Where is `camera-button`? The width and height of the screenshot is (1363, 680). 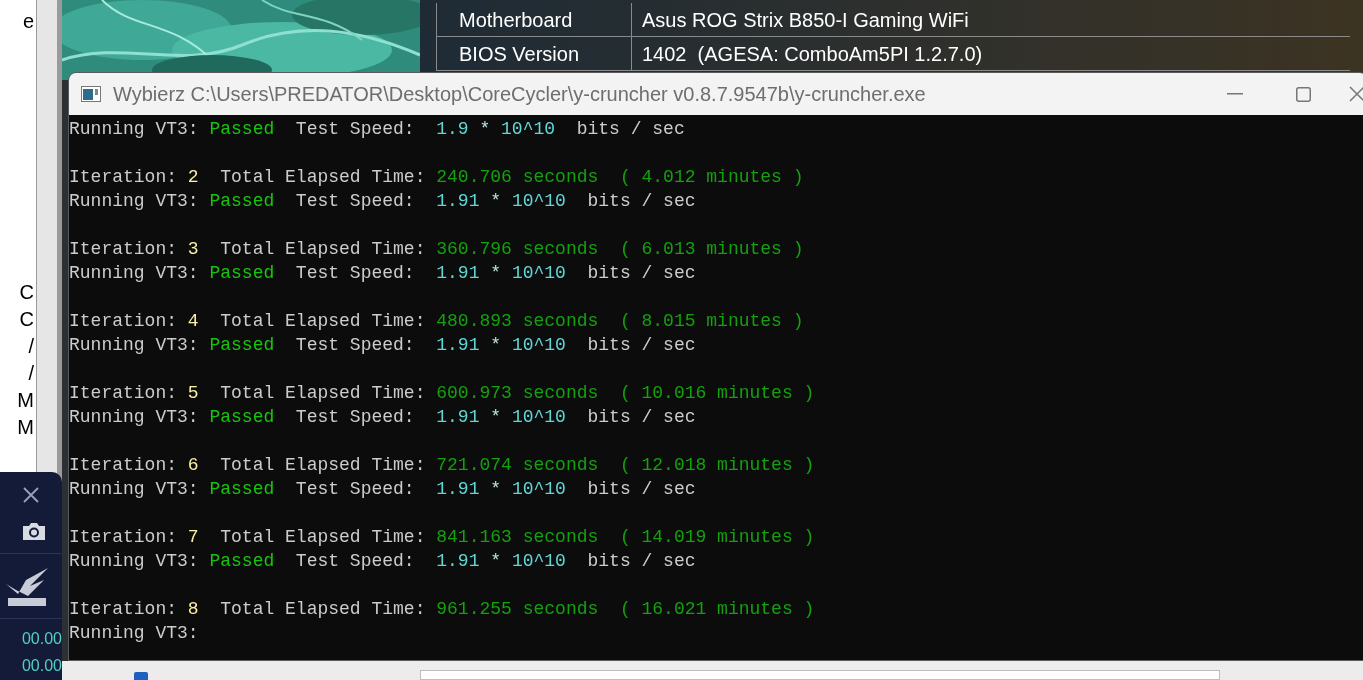 camera-button is located at coordinates (34, 531).